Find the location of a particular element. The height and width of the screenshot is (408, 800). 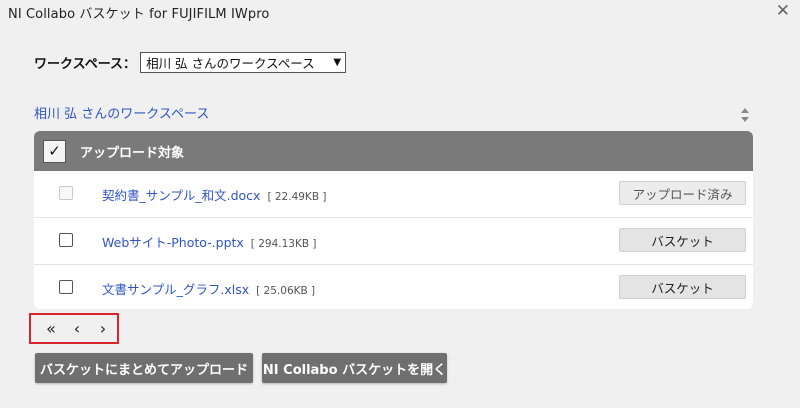

close-icon: ✕ is located at coordinates (783, 11).